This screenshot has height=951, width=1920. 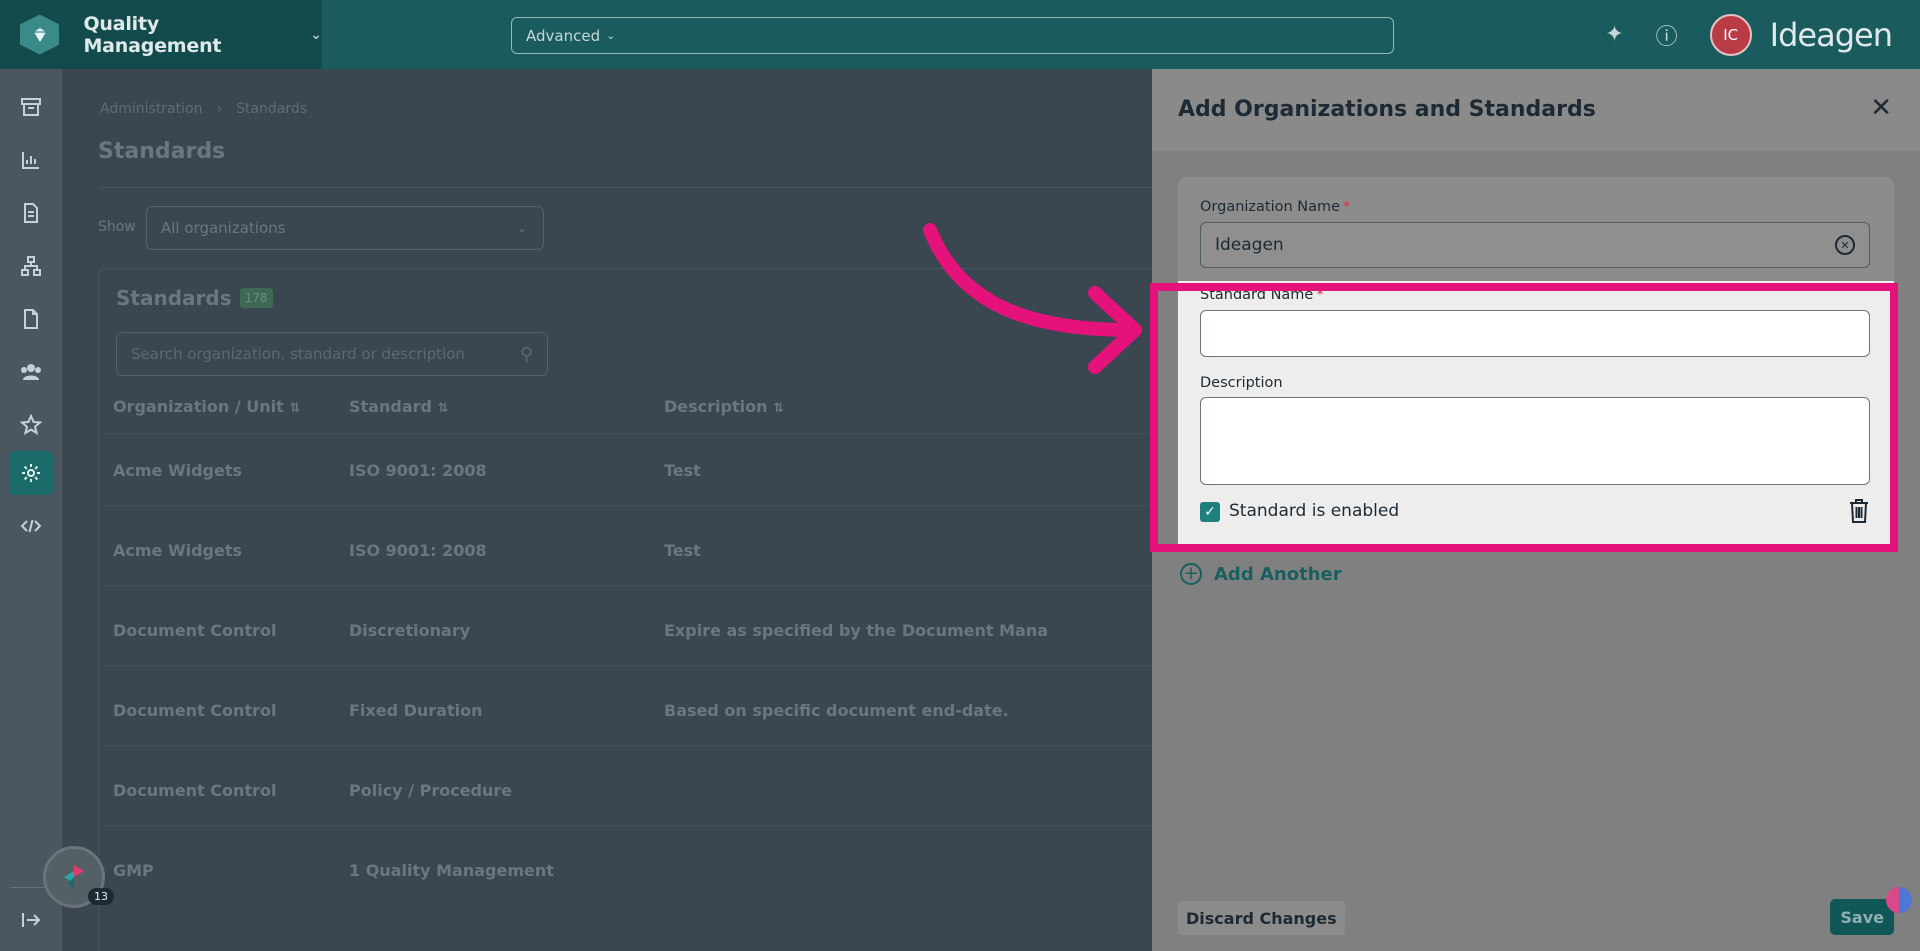 I want to click on panel-title: Add Organizations and Standards, so click(x=1387, y=109).